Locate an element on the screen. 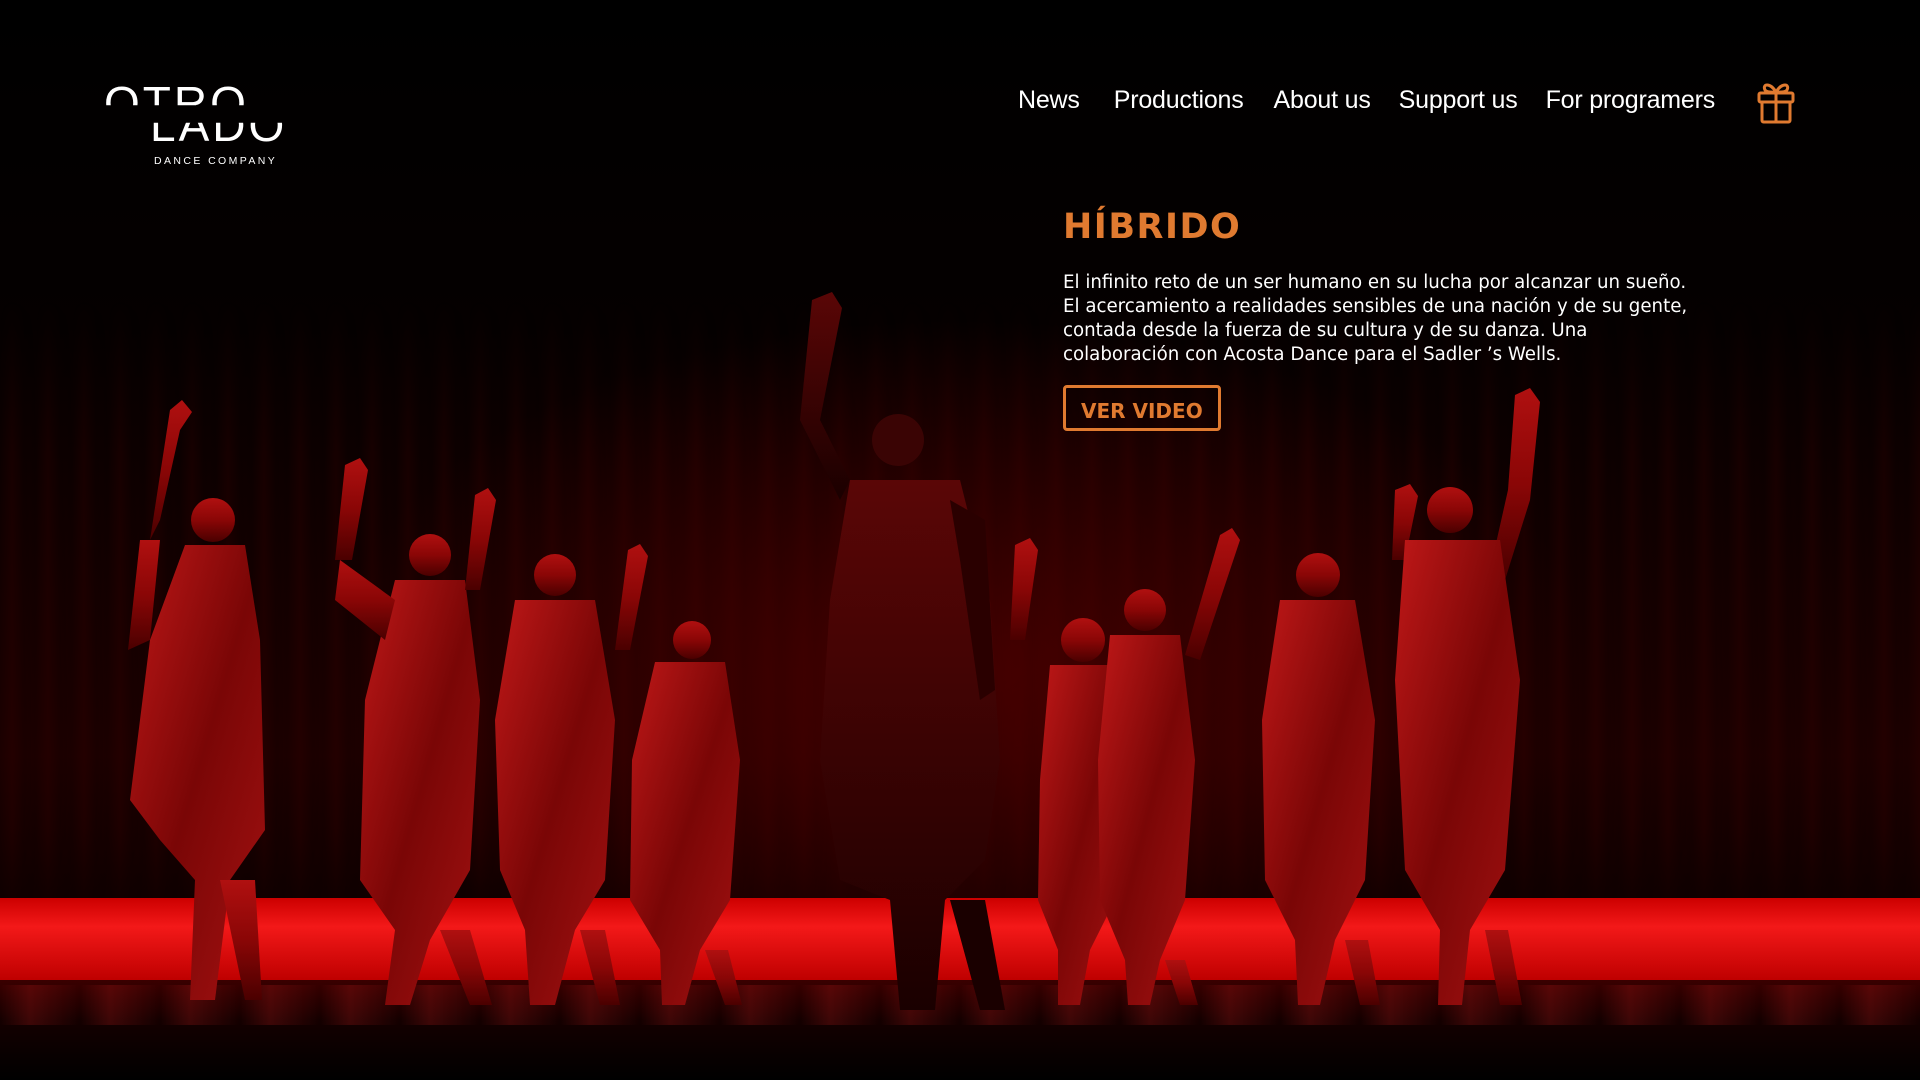 The height and width of the screenshot is (1080, 1920). nav-item-news: News is located at coordinates (1049, 100).